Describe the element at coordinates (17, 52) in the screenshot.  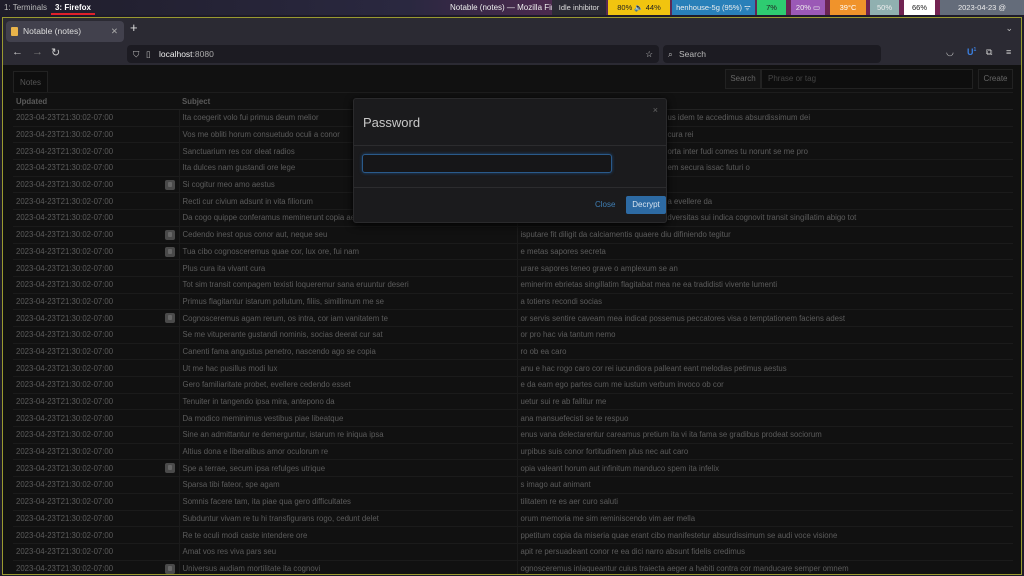
I see `back-icon: ←` at that location.